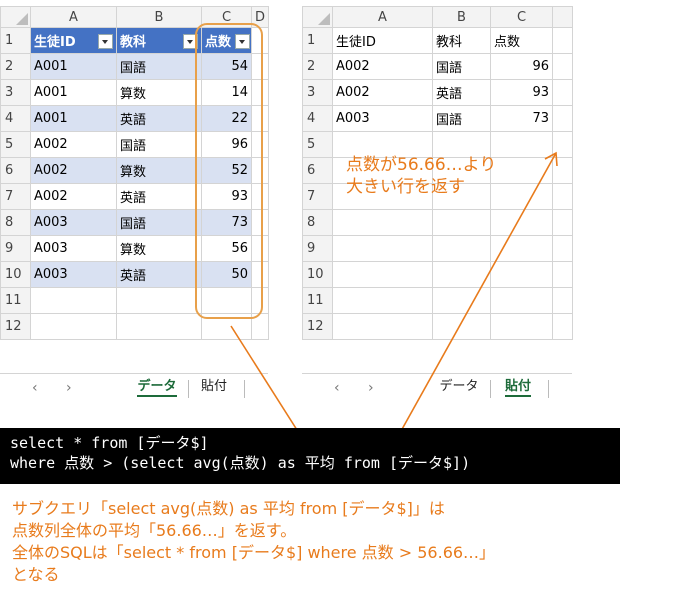 Image resolution: width=679 pixels, height=611 pixels. Describe the element at coordinates (73, 40) in the screenshot. I see `header-cell-student-id: 生徒ID` at that location.